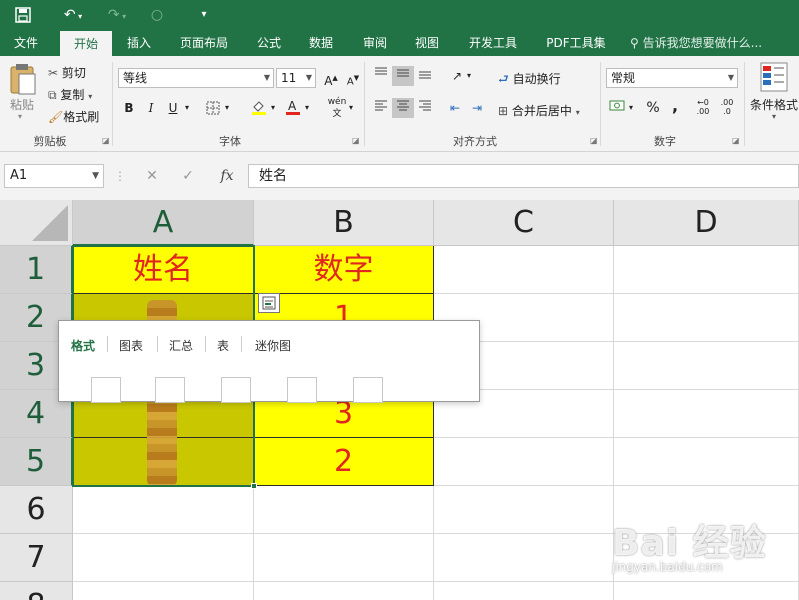  What do you see at coordinates (83, 345) in the screenshot?
I see `qa-tab-formatting: 格式` at bounding box center [83, 345].